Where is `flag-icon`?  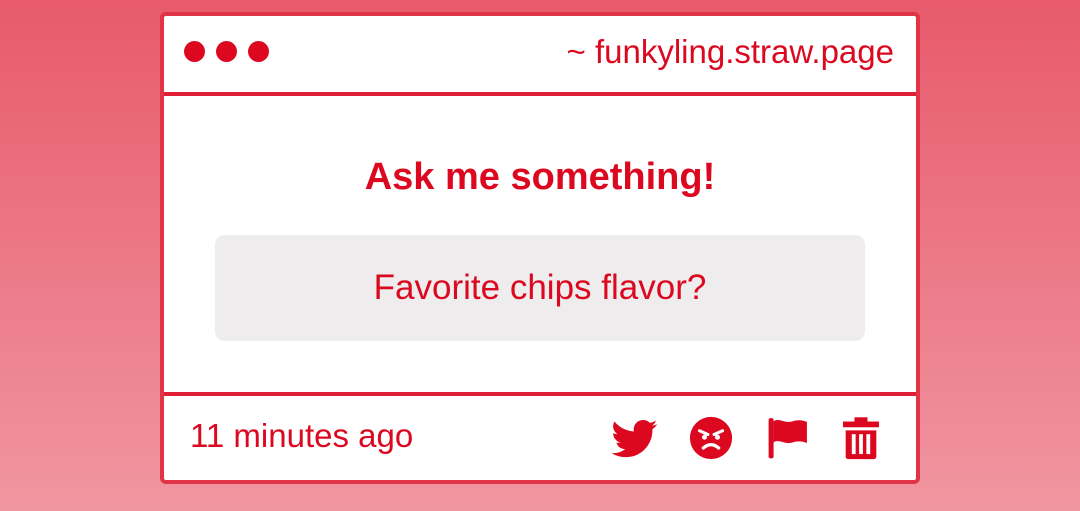
flag-icon is located at coordinates (787, 438).